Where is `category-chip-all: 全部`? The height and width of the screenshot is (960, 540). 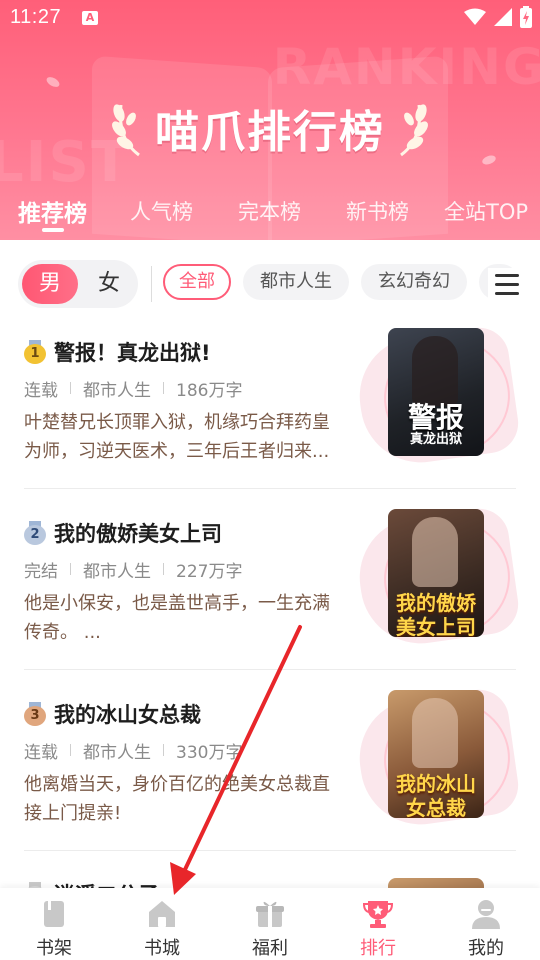
category-chip-all: 全部 is located at coordinates (197, 282).